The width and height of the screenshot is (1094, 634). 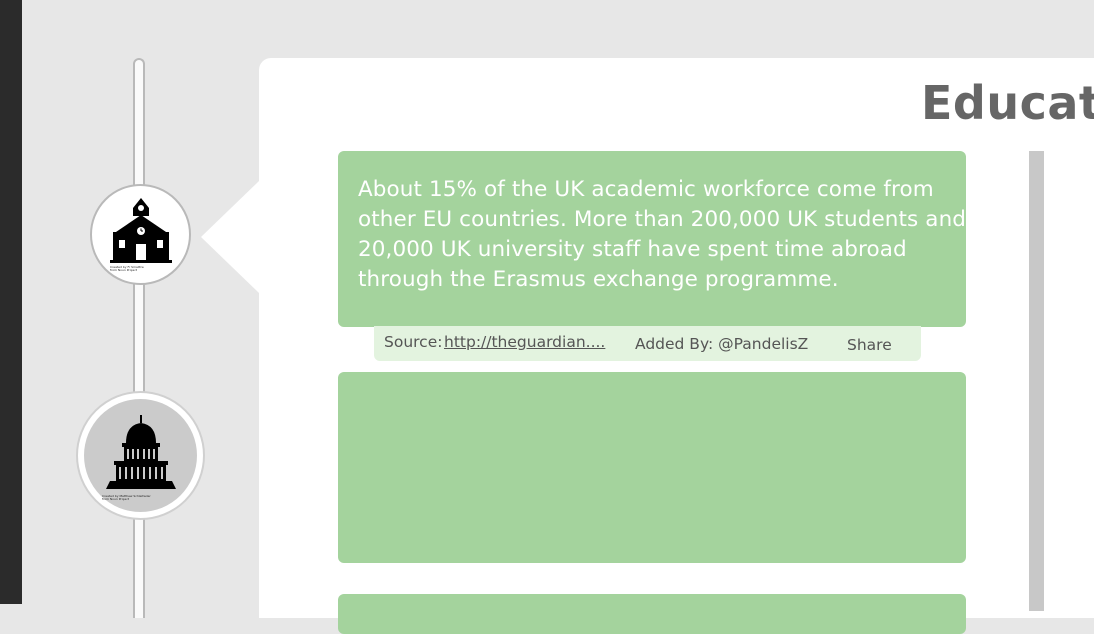 I want to click on panel-pointer, so click(x=230, y=237).